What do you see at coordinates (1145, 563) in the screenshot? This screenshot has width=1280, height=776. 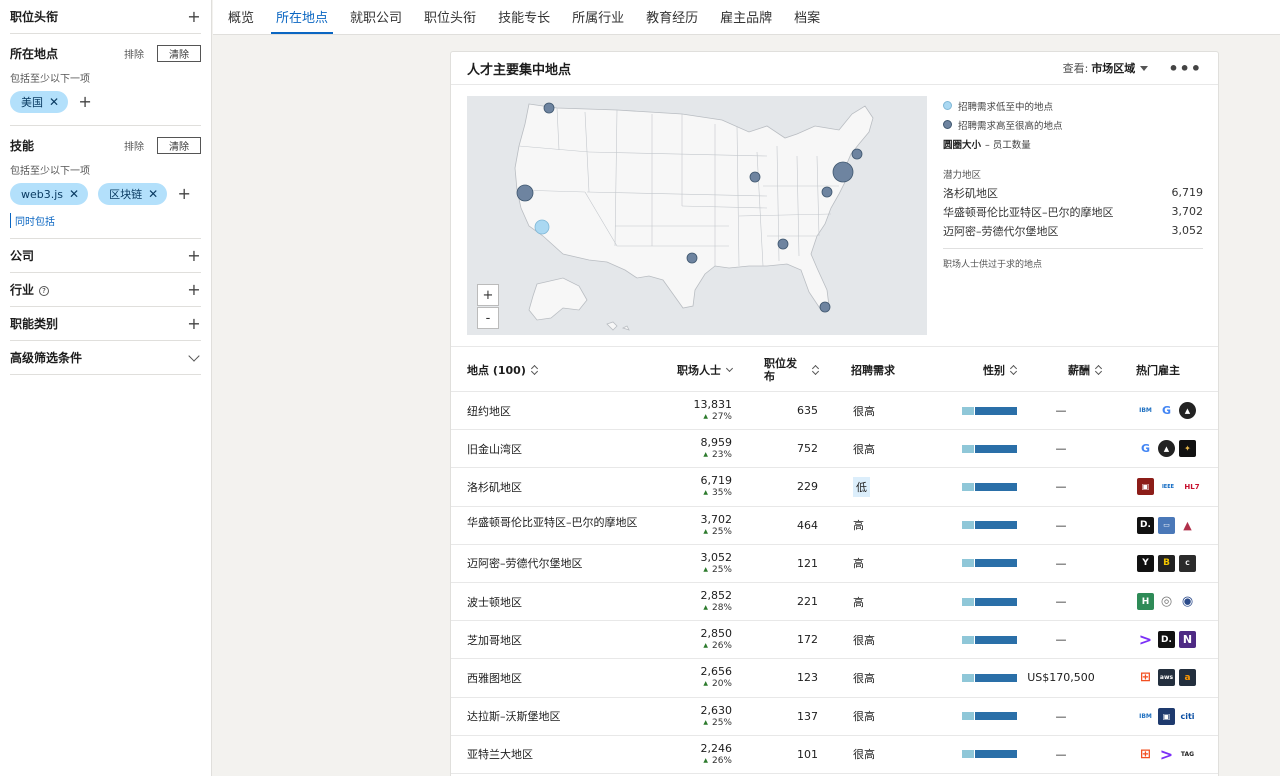 I see `y-logo-icon: Y` at bounding box center [1145, 563].